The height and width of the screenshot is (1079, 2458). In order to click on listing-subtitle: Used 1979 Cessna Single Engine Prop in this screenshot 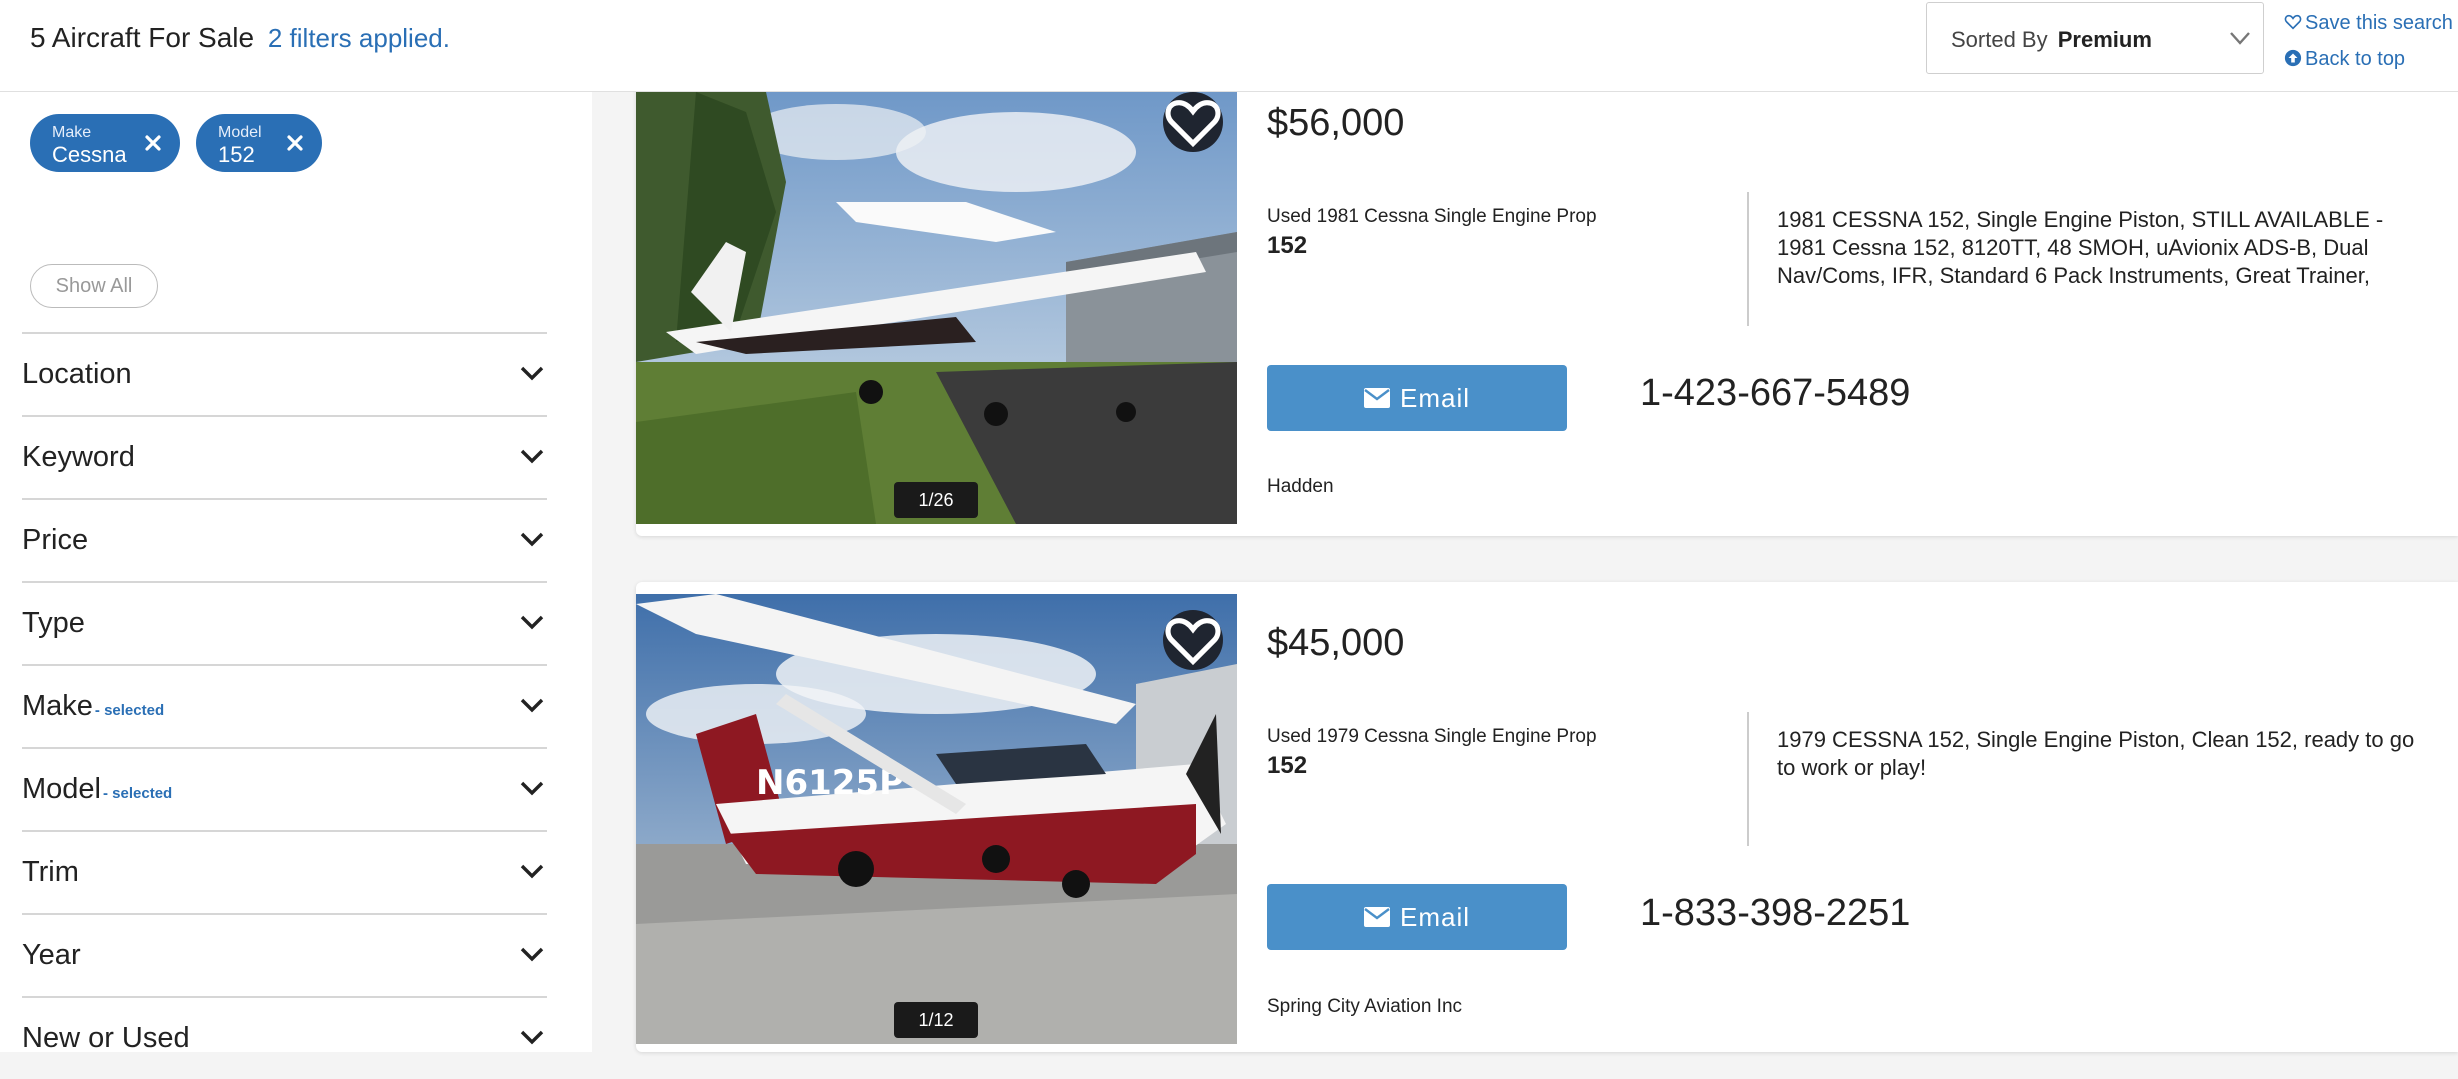, I will do `click(1432, 737)`.